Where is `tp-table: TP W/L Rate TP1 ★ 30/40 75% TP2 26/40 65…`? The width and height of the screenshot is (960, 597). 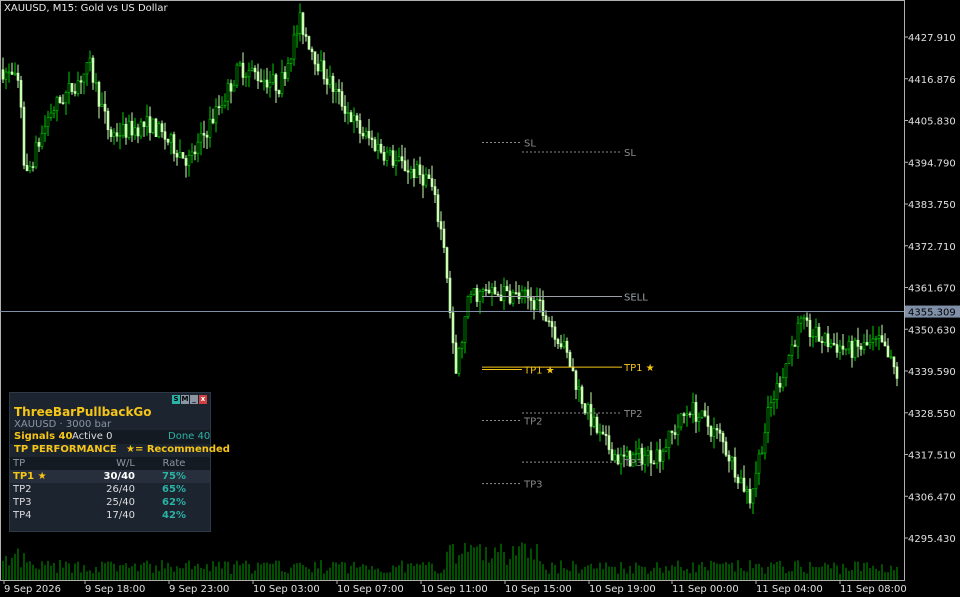
tp-table: TP W/L Rate TP1 ★ 30/40 75% TP2 26/40 65… is located at coordinates (110, 489).